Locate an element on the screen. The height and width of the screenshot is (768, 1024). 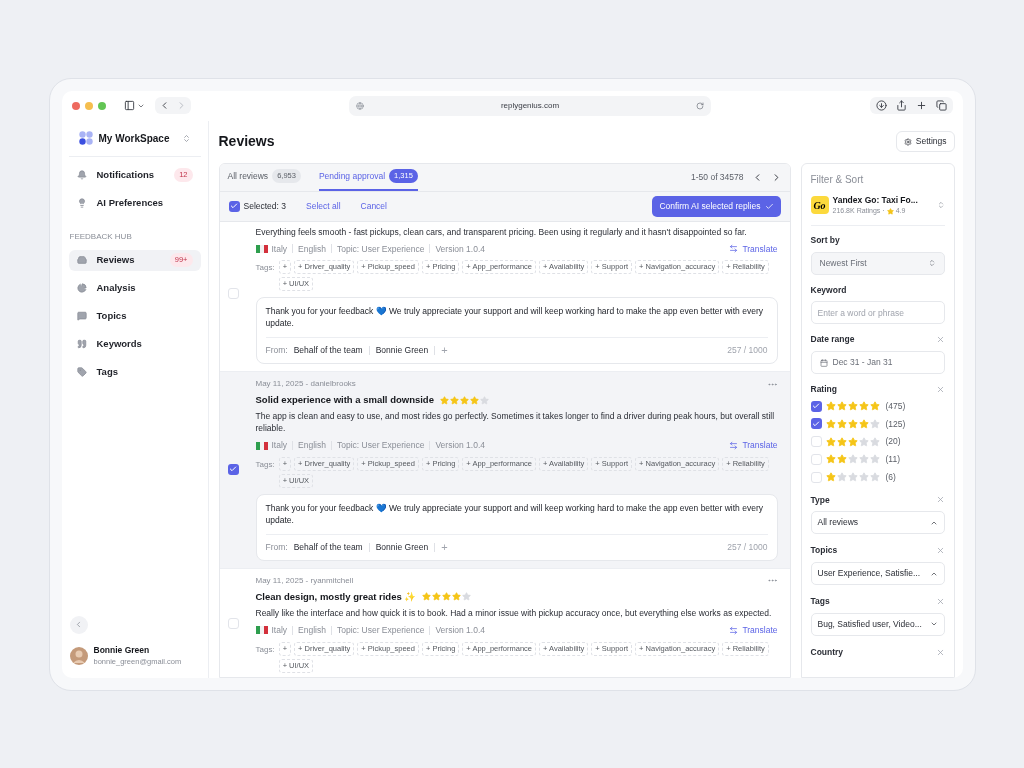
sort-select: Newest First is located at coordinates (877, 263).